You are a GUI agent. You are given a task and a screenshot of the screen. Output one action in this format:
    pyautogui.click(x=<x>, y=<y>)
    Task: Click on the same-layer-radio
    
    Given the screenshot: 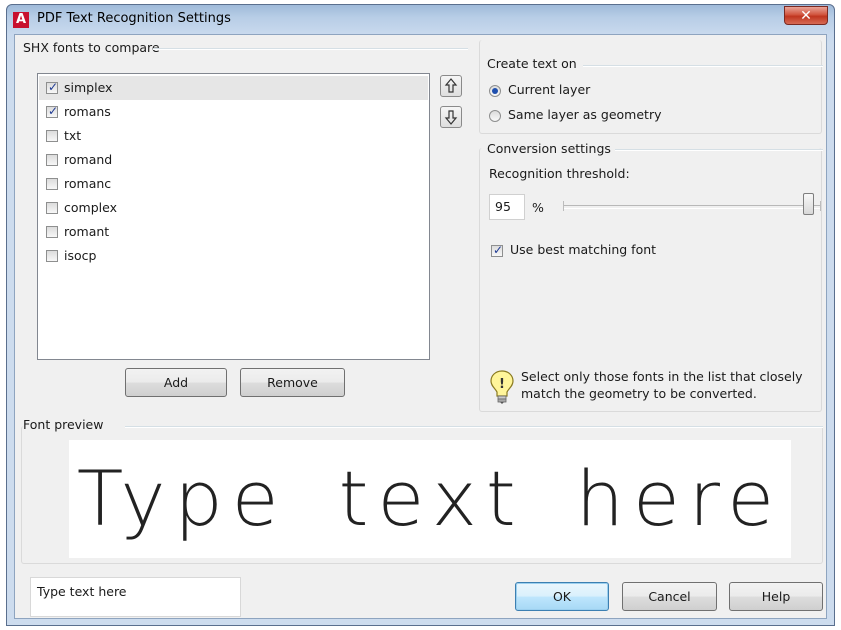 What is the action you would take?
    pyautogui.click(x=495, y=116)
    